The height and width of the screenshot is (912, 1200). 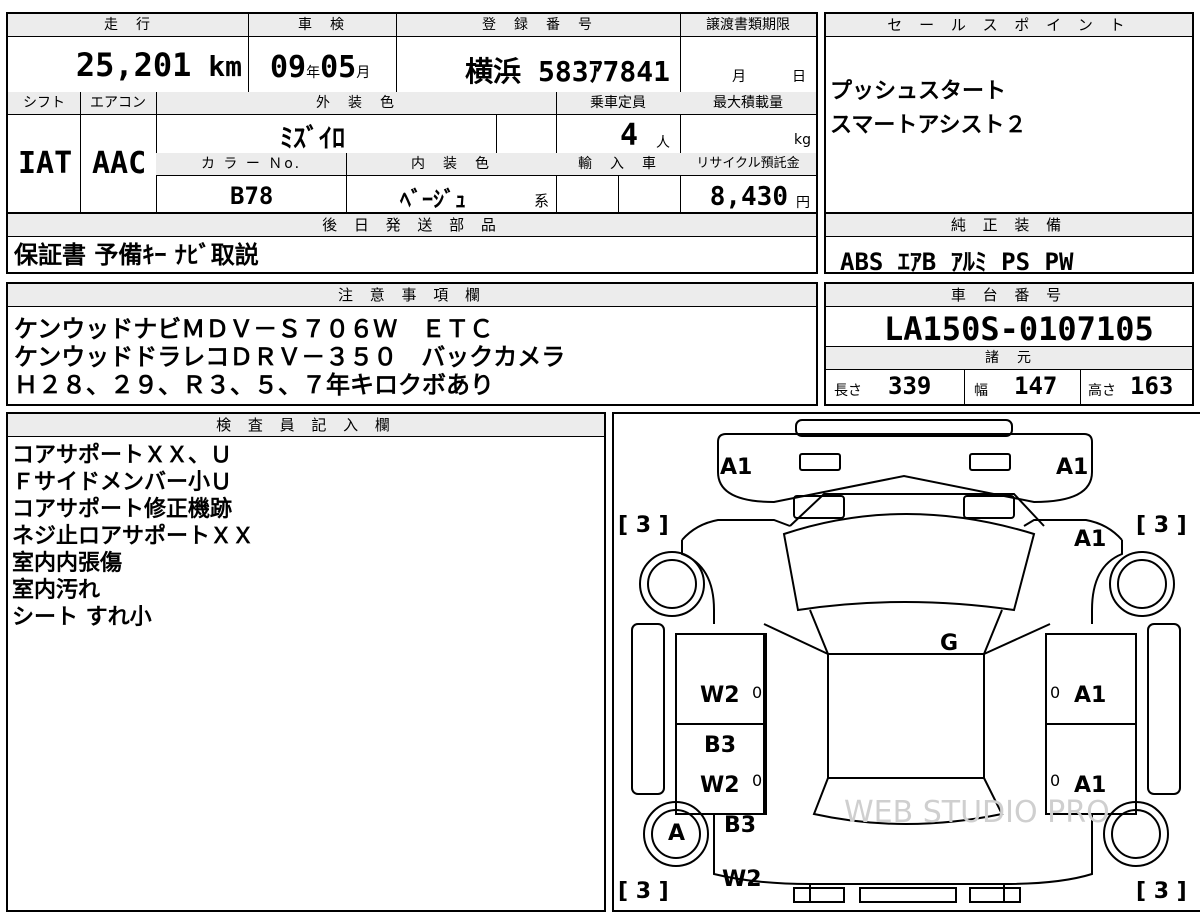 I want to click on mileage-value: 25,201, so click(x=133, y=65).